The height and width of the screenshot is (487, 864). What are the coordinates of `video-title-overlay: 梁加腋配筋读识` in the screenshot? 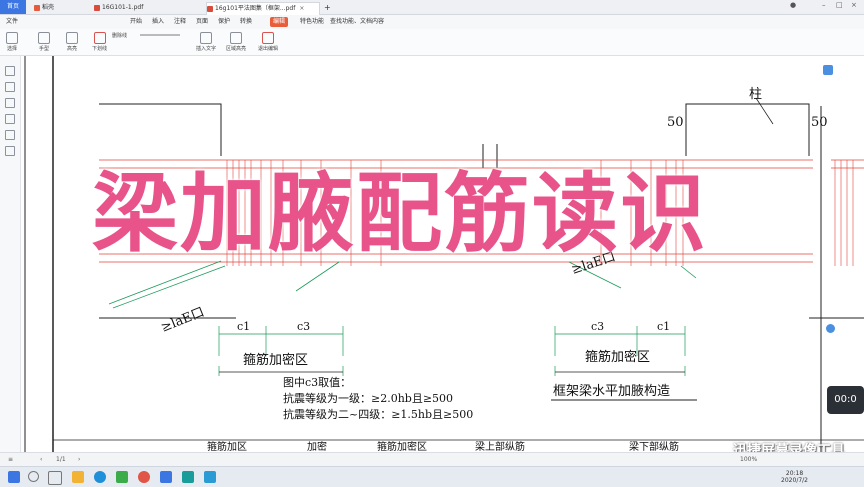 It's located at (400, 214).